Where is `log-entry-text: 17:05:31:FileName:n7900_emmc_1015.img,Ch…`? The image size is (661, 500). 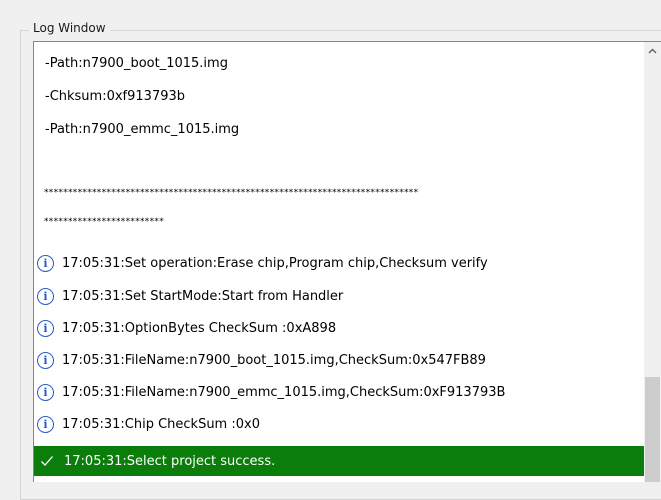 log-entry-text: 17:05:31:FileName:n7900_emmc_1015.img,Ch… is located at coordinates (284, 392).